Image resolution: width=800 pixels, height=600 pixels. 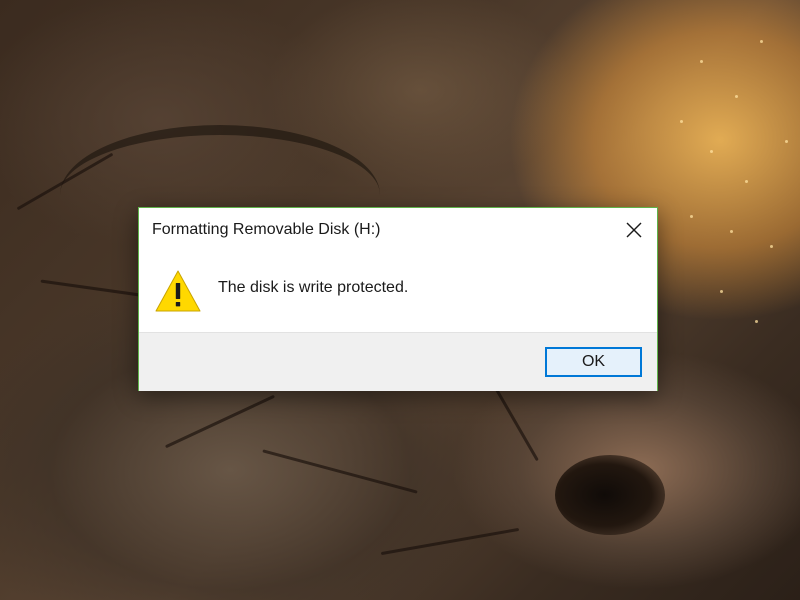 I want to click on close-icon, so click(x=634, y=230).